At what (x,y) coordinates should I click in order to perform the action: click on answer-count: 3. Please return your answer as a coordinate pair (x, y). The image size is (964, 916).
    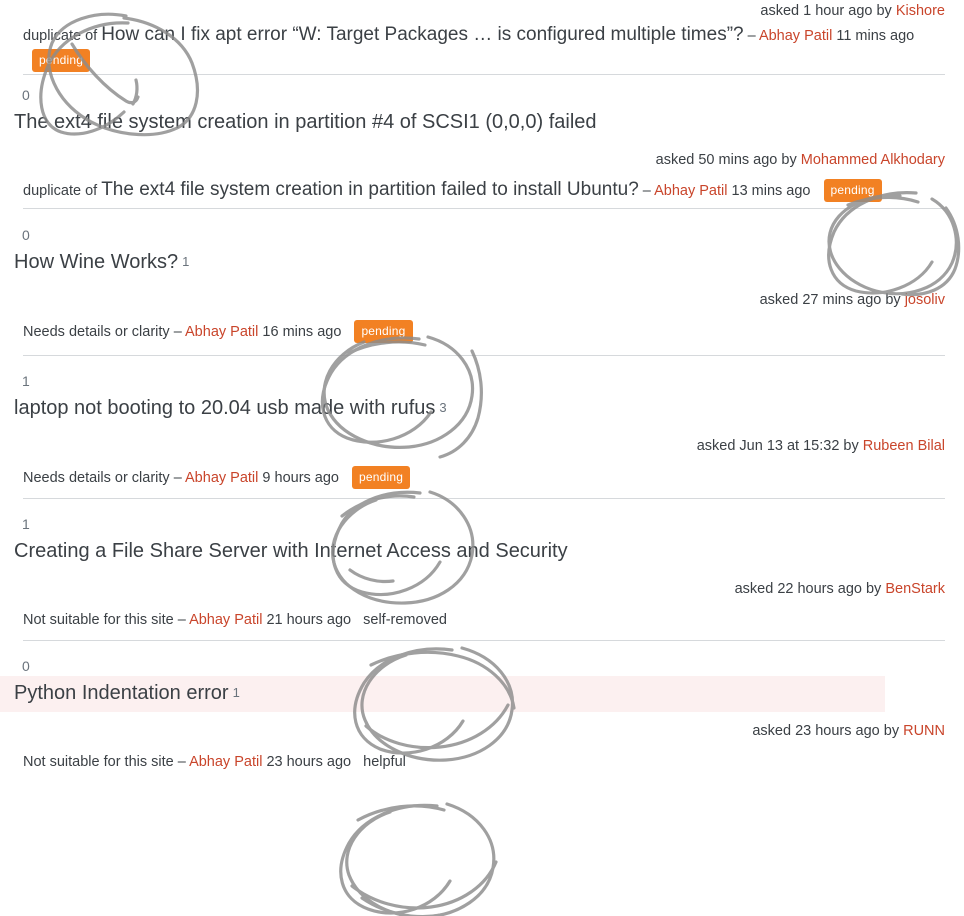
    Looking at the image, I should click on (443, 407).